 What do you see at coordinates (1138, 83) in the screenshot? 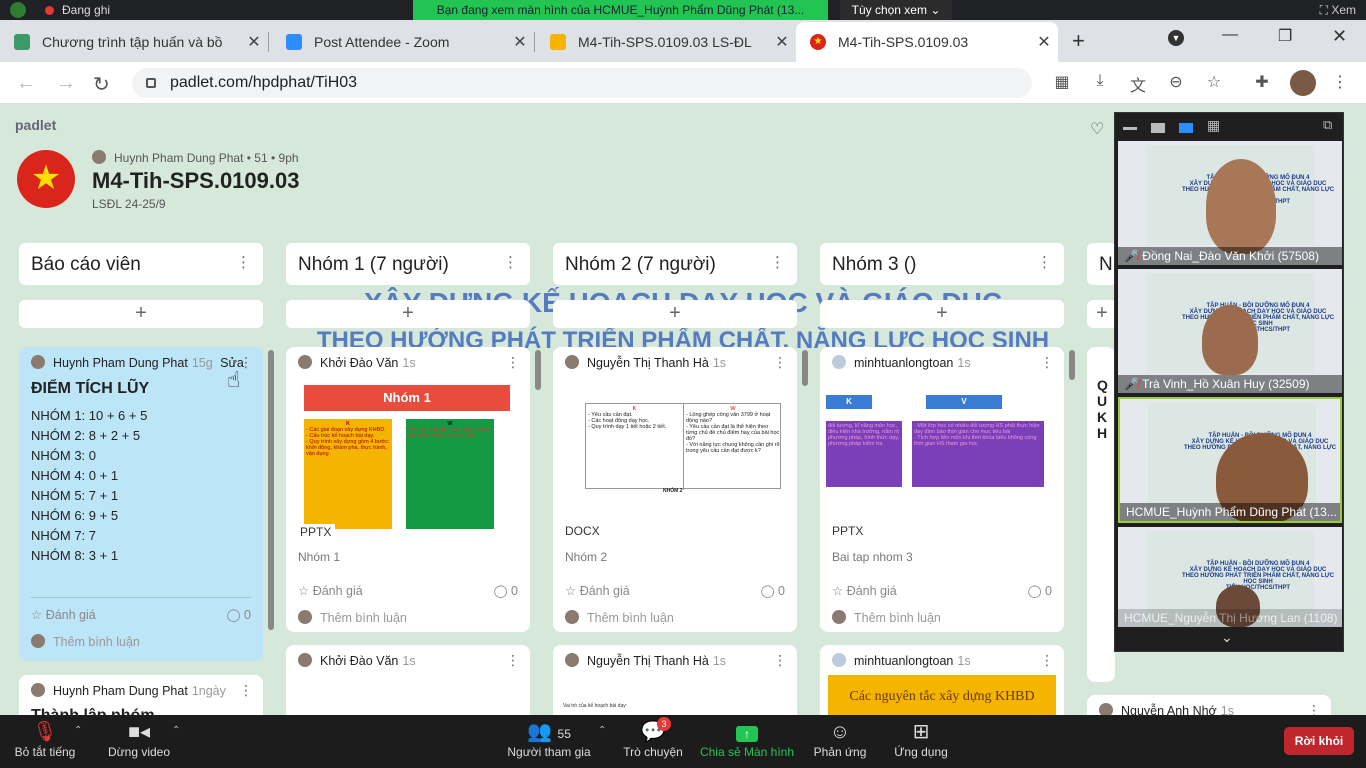
I see `translate-icon: 文` at bounding box center [1138, 83].